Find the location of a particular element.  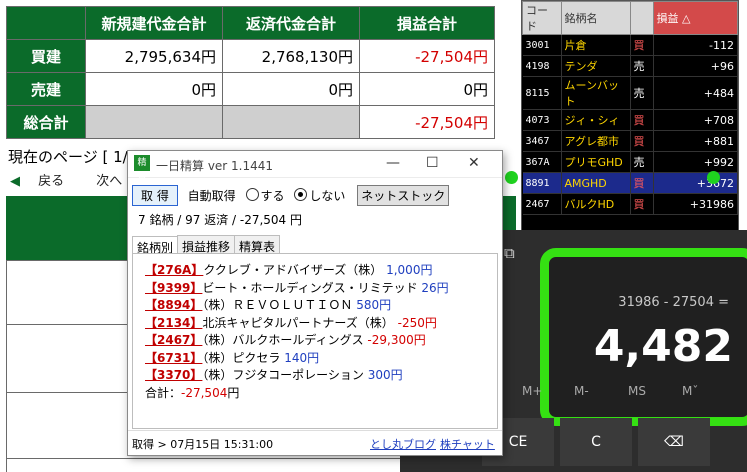

green-marker-dot is located at coordinates (511, 177).